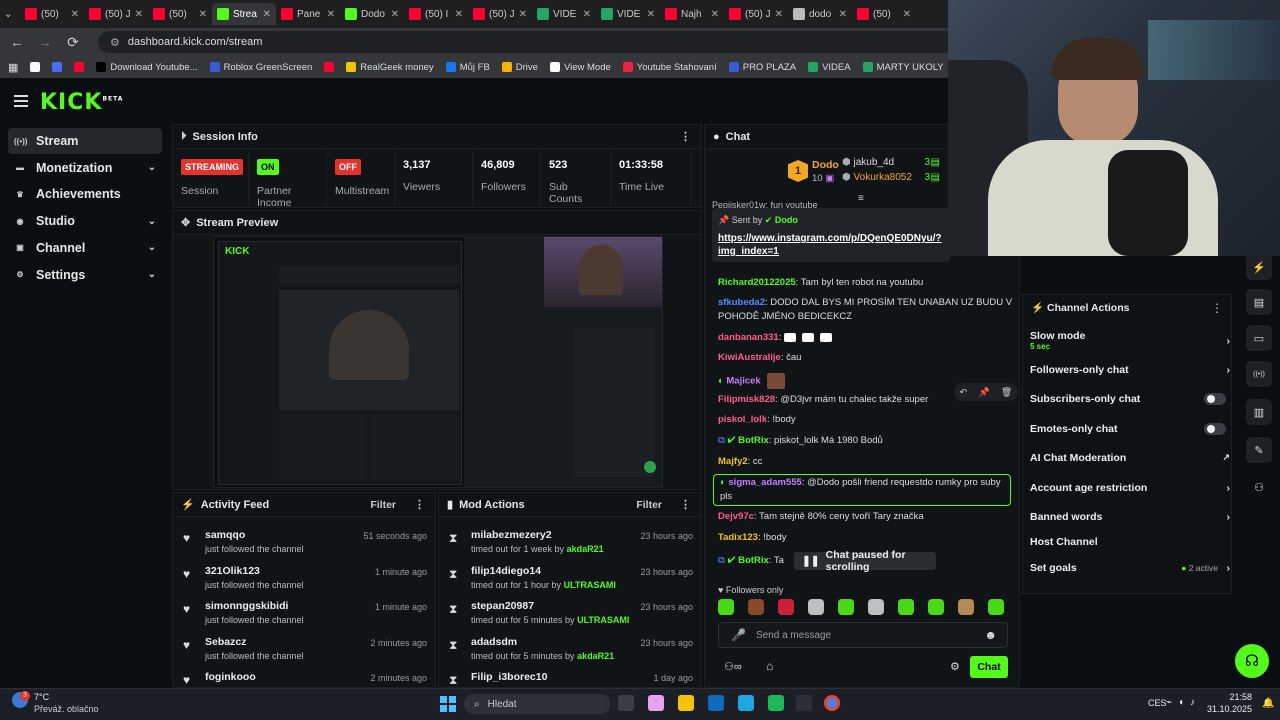 The image size is (1280, 720). I want to click on task-view-icon, so click(626, 703).